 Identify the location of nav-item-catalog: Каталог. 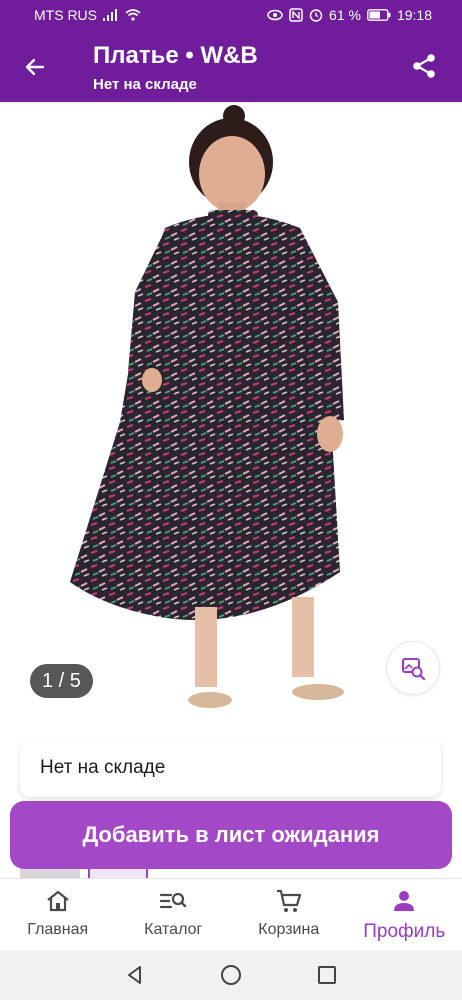
(174, 914).